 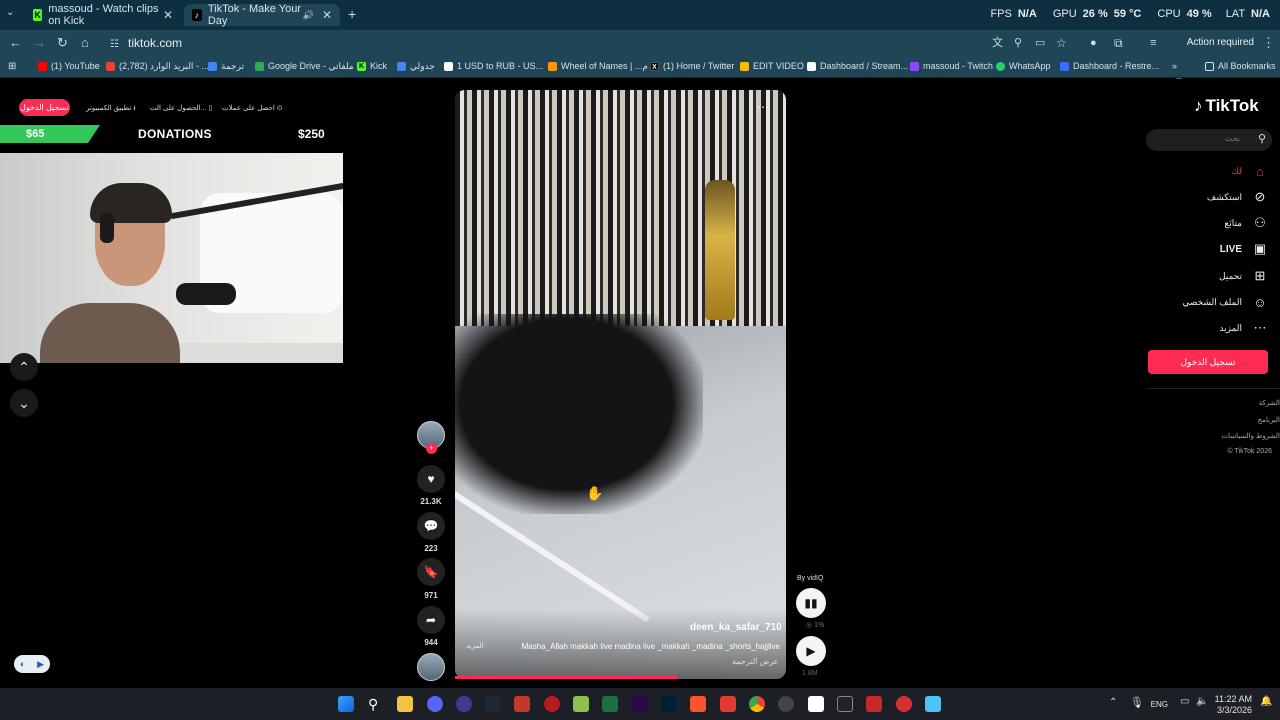 I want to click on back-icon: ←, so click(x=15, y=43).